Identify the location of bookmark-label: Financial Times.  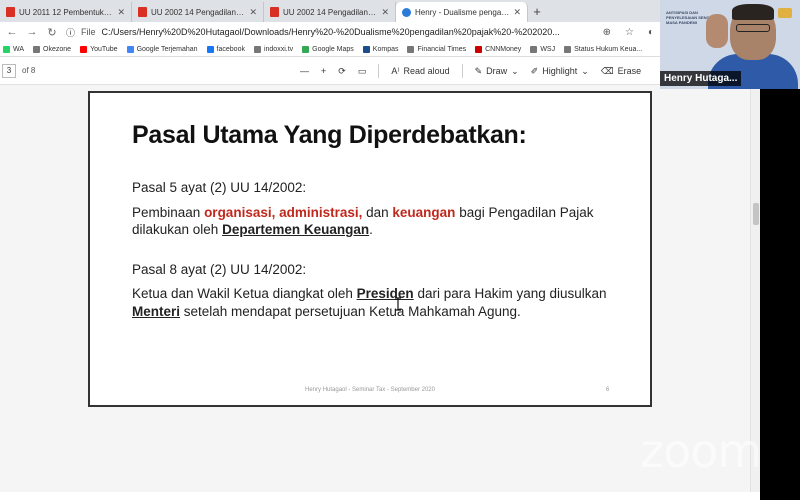
(442, 49).